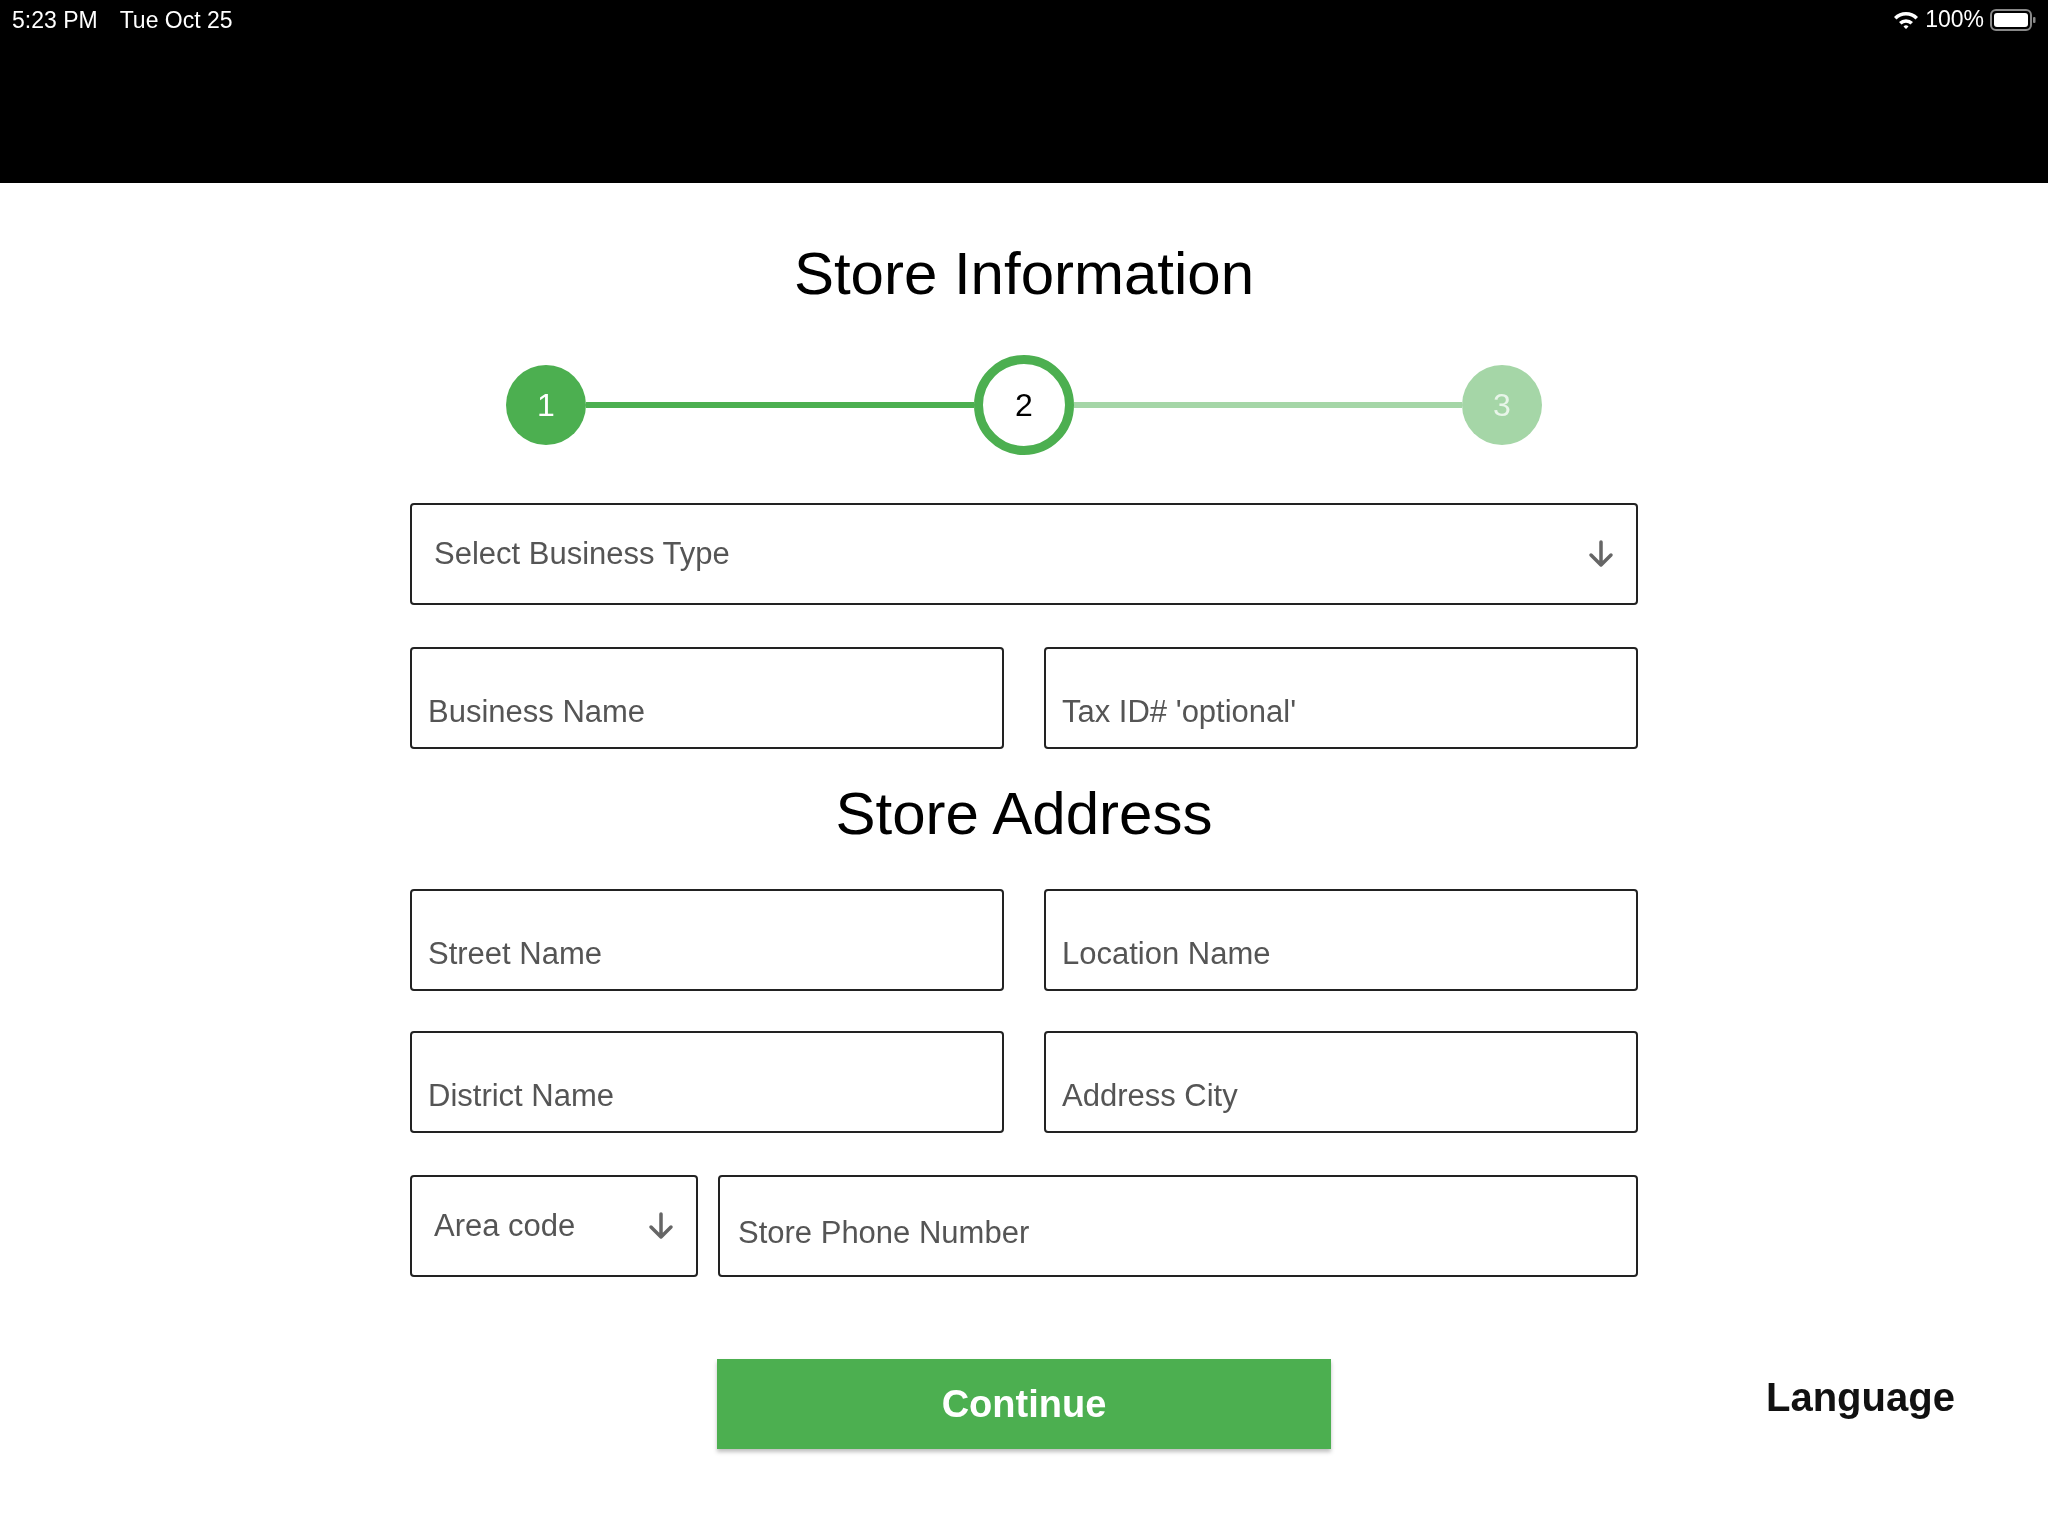 The height and width of the screenshot is (1536, 2048). I want to click on status-time: 5:23 PM, so click(55, 20).